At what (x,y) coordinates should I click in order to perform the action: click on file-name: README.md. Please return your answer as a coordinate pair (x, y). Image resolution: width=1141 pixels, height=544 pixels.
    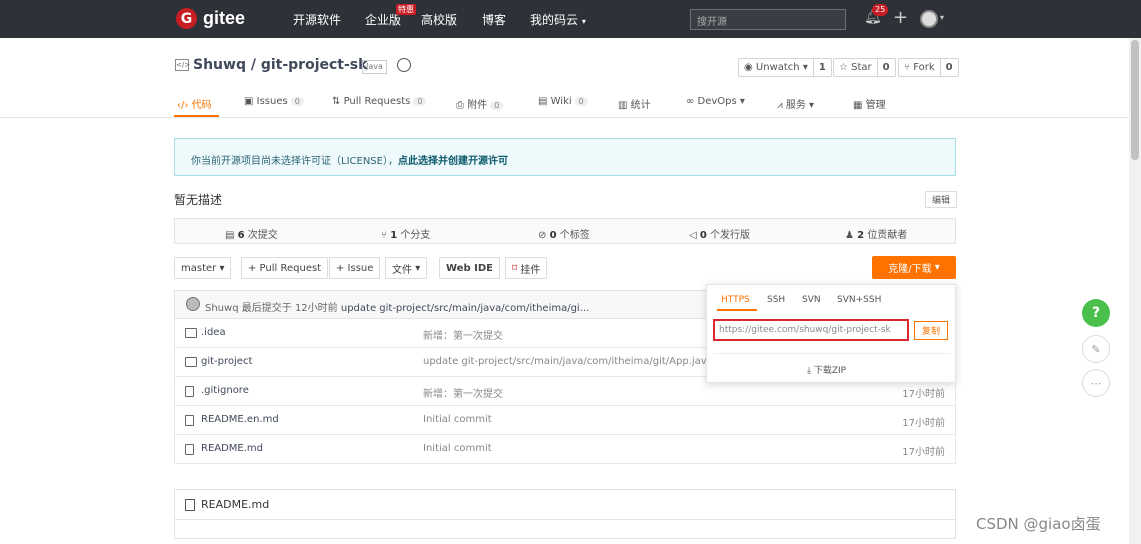
    Looking at the image, I should click on (232, 448).